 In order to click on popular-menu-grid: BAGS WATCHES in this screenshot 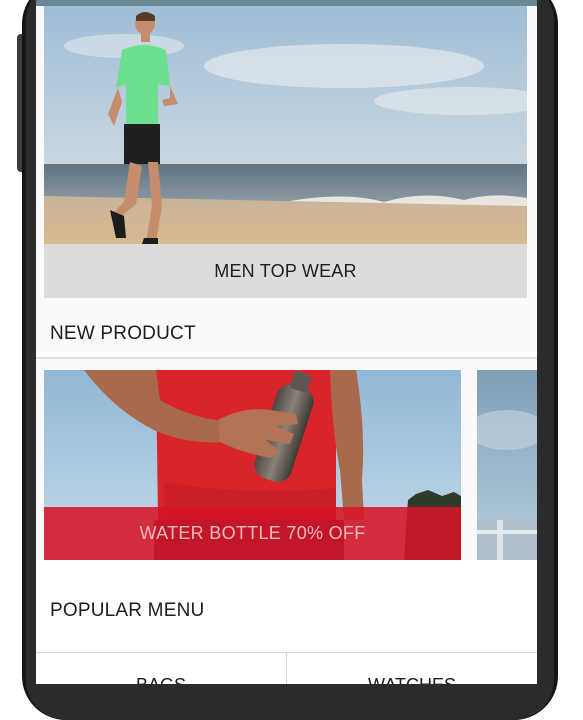, I will do `click(286, 668)`.